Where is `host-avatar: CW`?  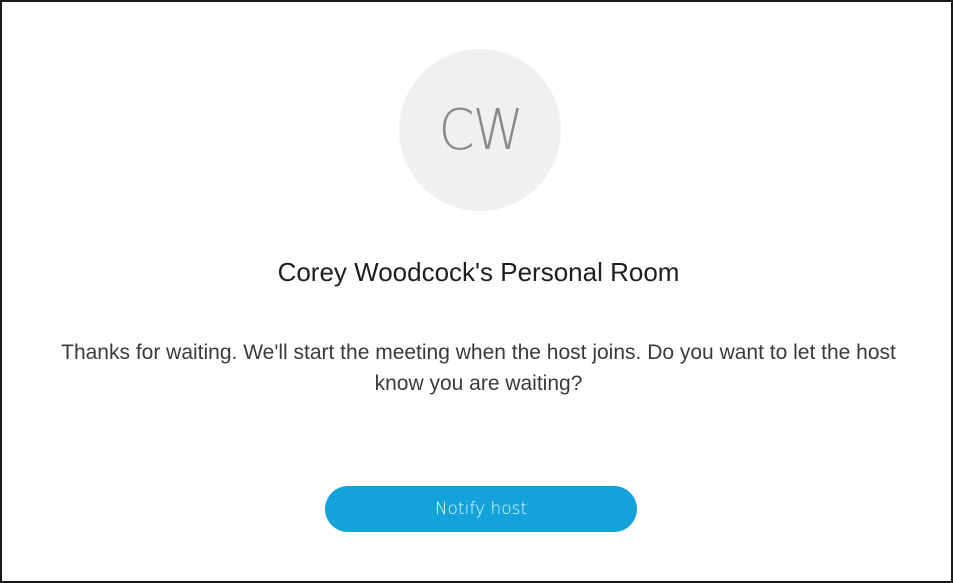
host-avatar: CW is located at coordinates (480, 130).